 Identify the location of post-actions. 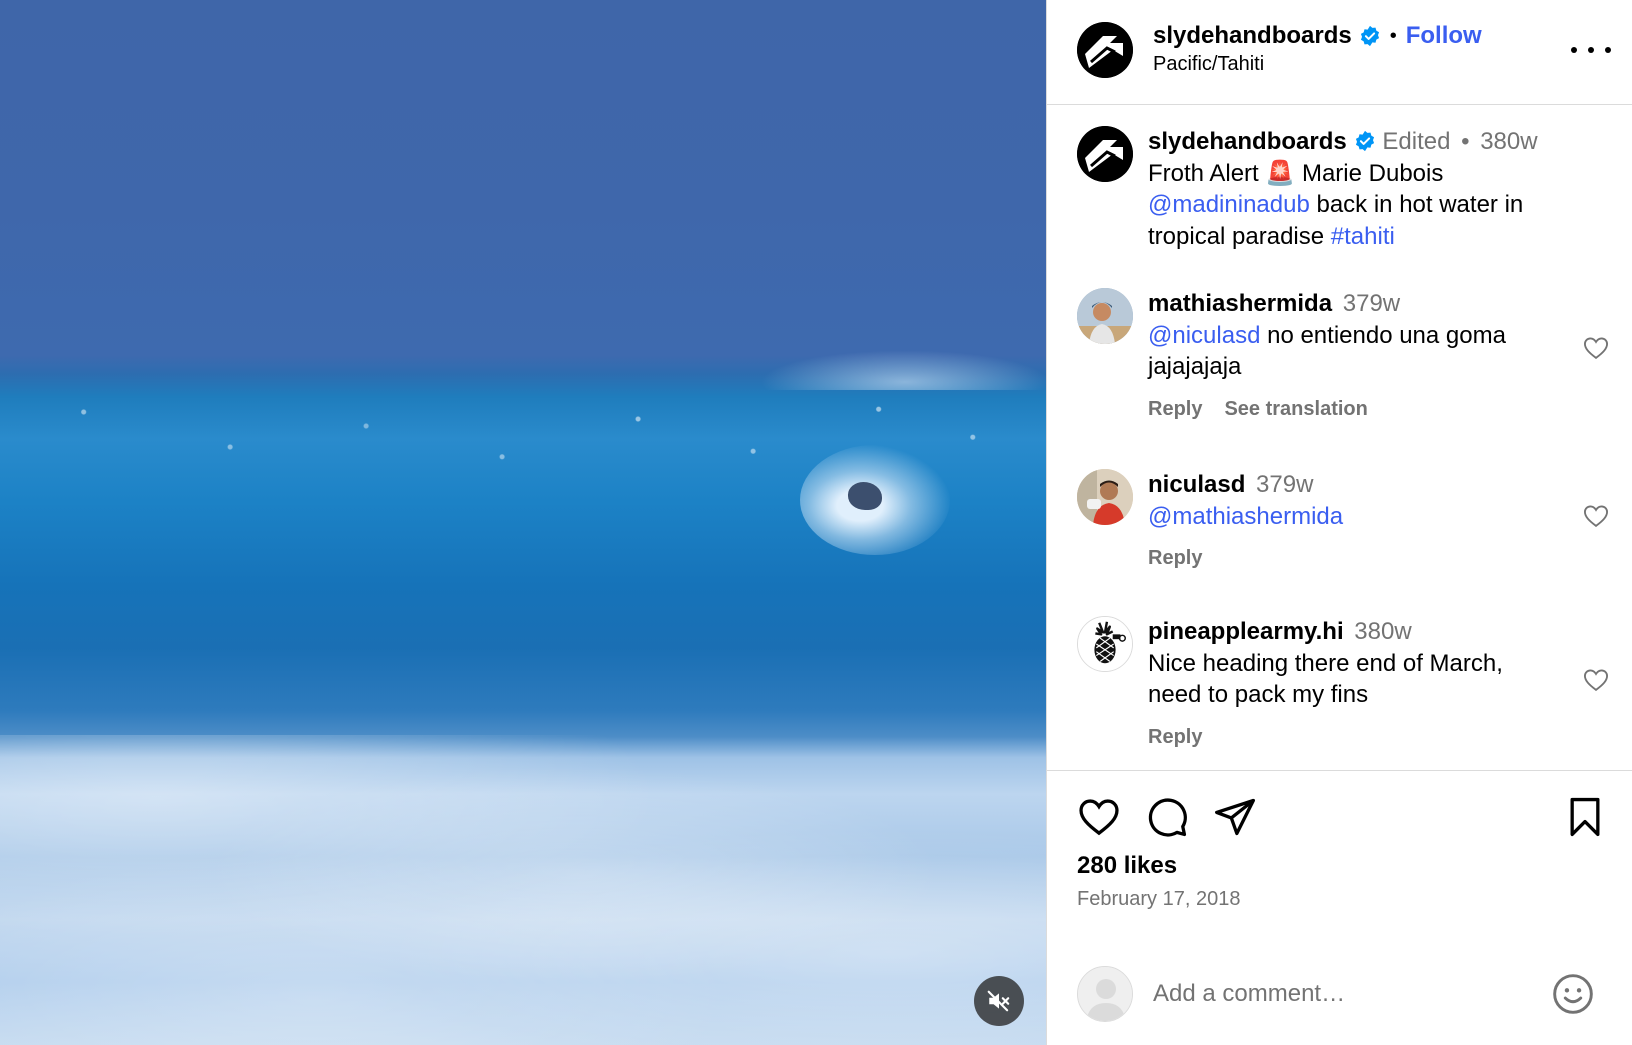
(1342, 817).